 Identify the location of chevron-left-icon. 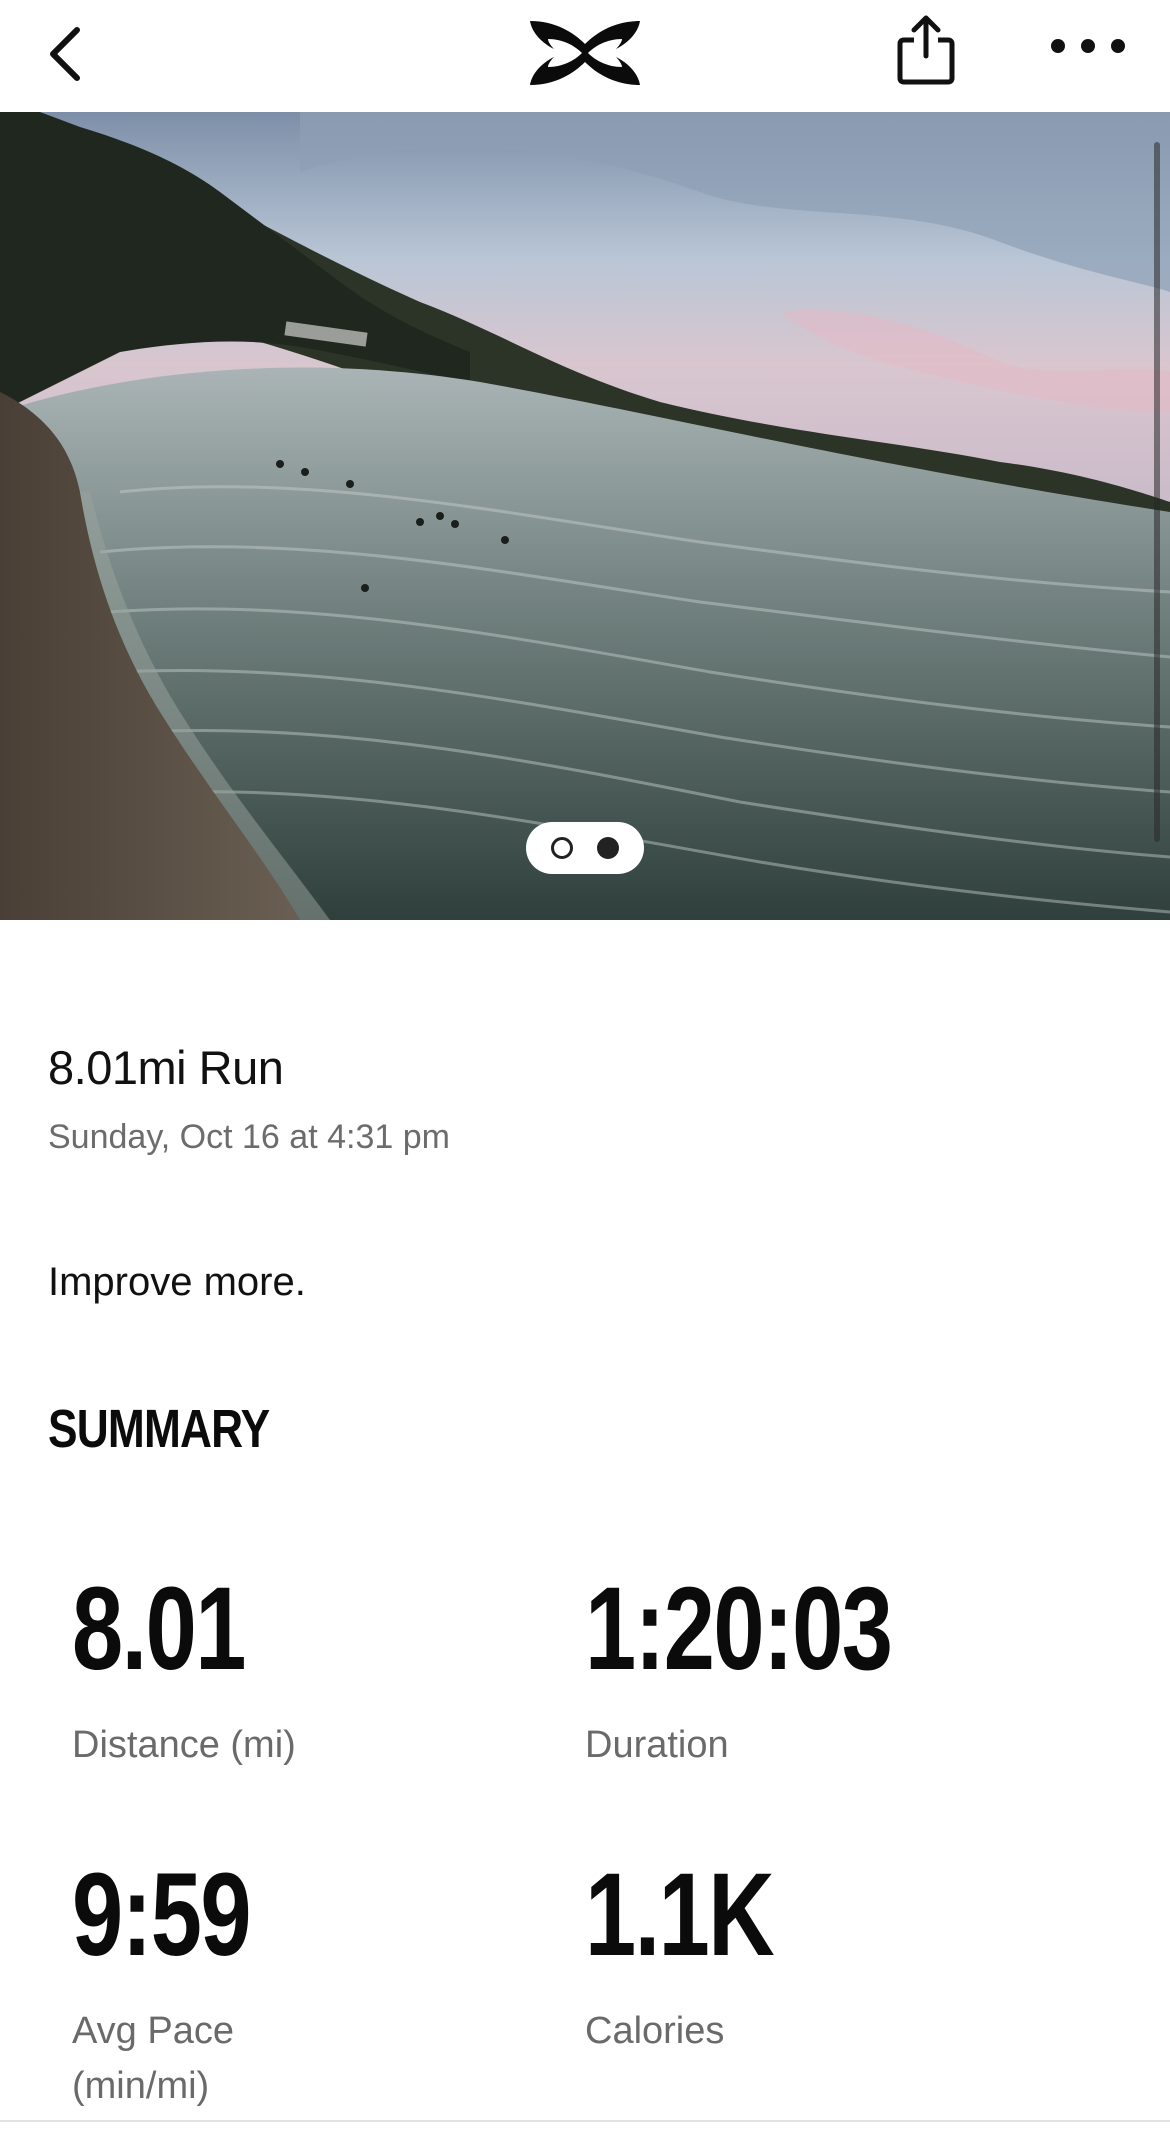
(65, 54).